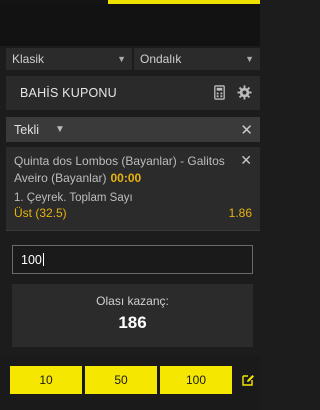 This screenshot has width=320, height=410. Describe the element at coordinates (28, 59) in the screenshot. I see `mode-select-value: Klasik` at that location.